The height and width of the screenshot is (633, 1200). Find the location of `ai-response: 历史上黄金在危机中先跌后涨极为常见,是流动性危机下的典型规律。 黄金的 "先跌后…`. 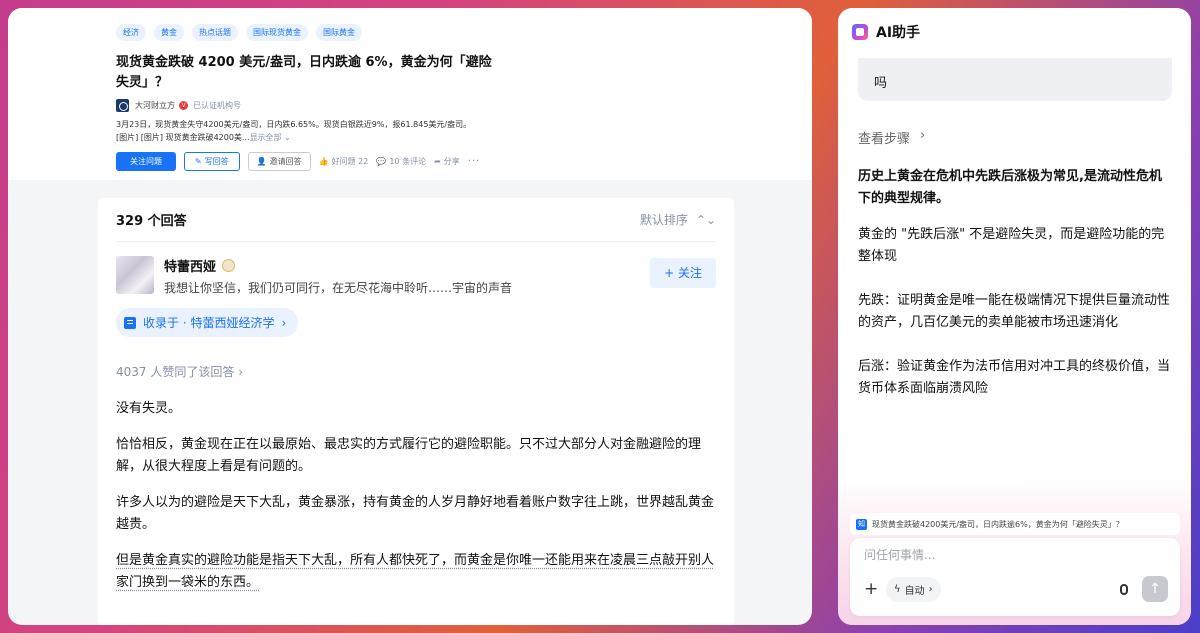

ai-response: 历史上黄金在危机中先跌后涨极为常见,是流动性危机下的典型规律。 黄金的 "先跌后… is located at coordinates (1016, 293).